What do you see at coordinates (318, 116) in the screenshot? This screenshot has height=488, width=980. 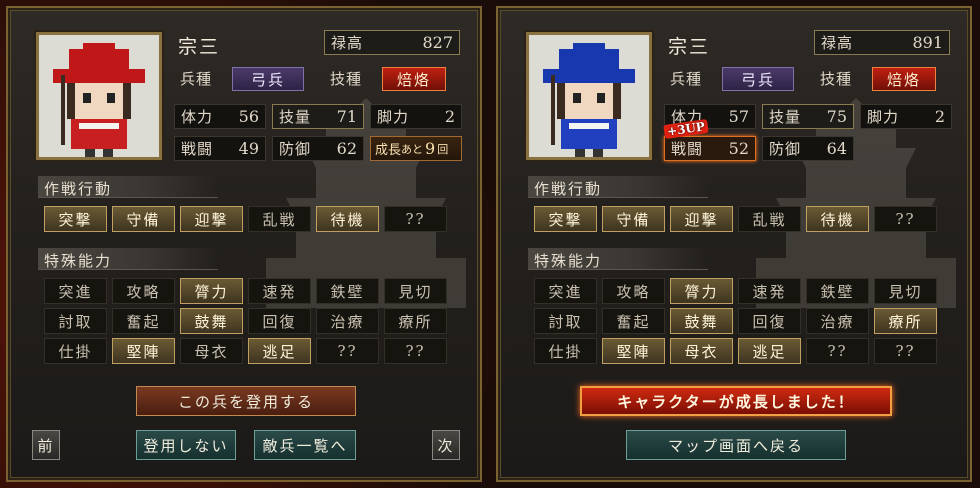 I see `stat-skill: 技量 71` at bounding box center [318, 116].